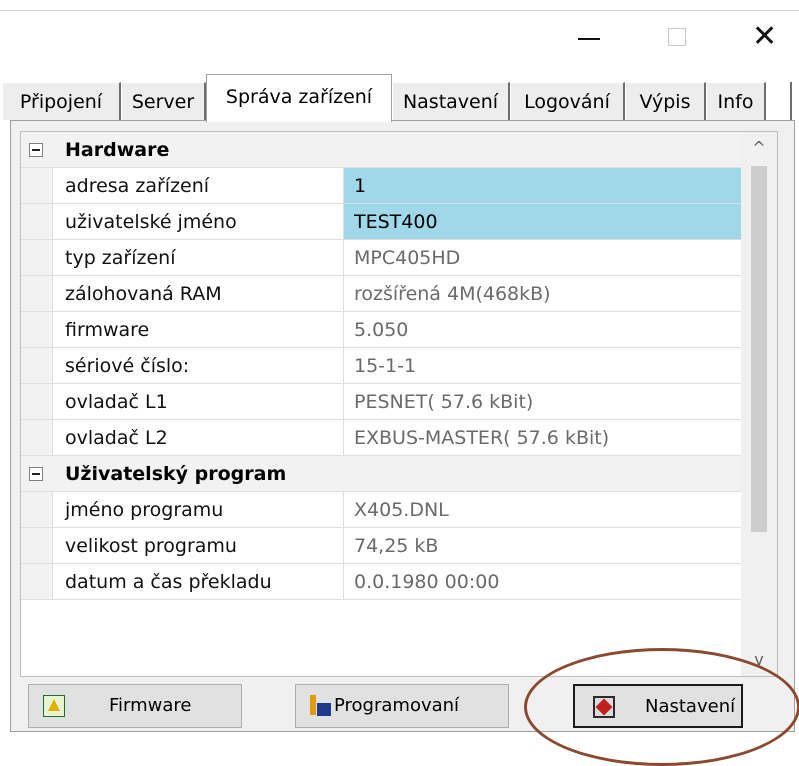 The height and width of the screenshot is (766, 799). What do you see at coordinates (451, 101) in the screenshot?
I see `tab-nastaveni: Nastavení` at bounding box center [451, 101].